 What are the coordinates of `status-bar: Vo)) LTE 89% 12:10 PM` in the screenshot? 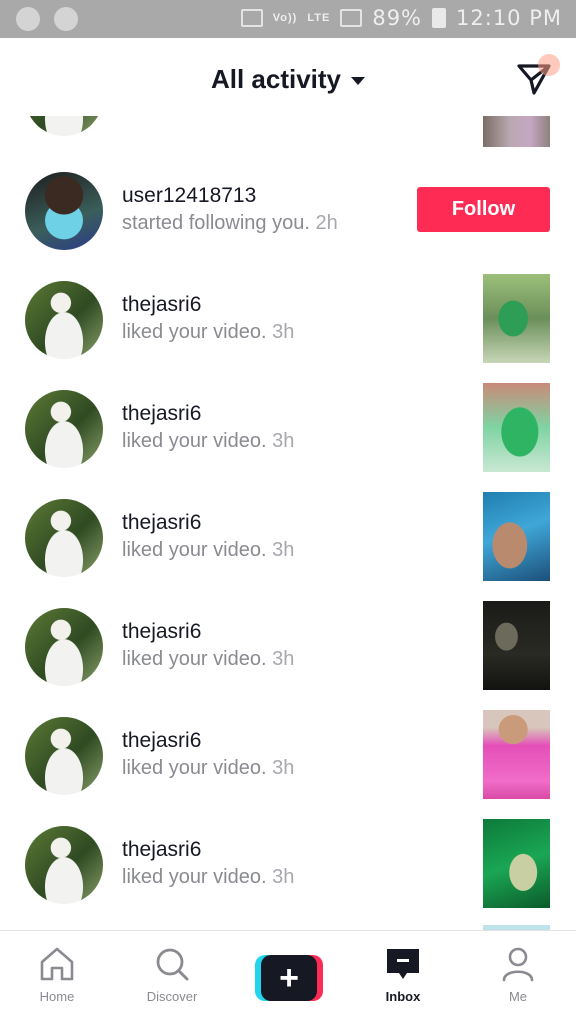 It's located at (288, 19).